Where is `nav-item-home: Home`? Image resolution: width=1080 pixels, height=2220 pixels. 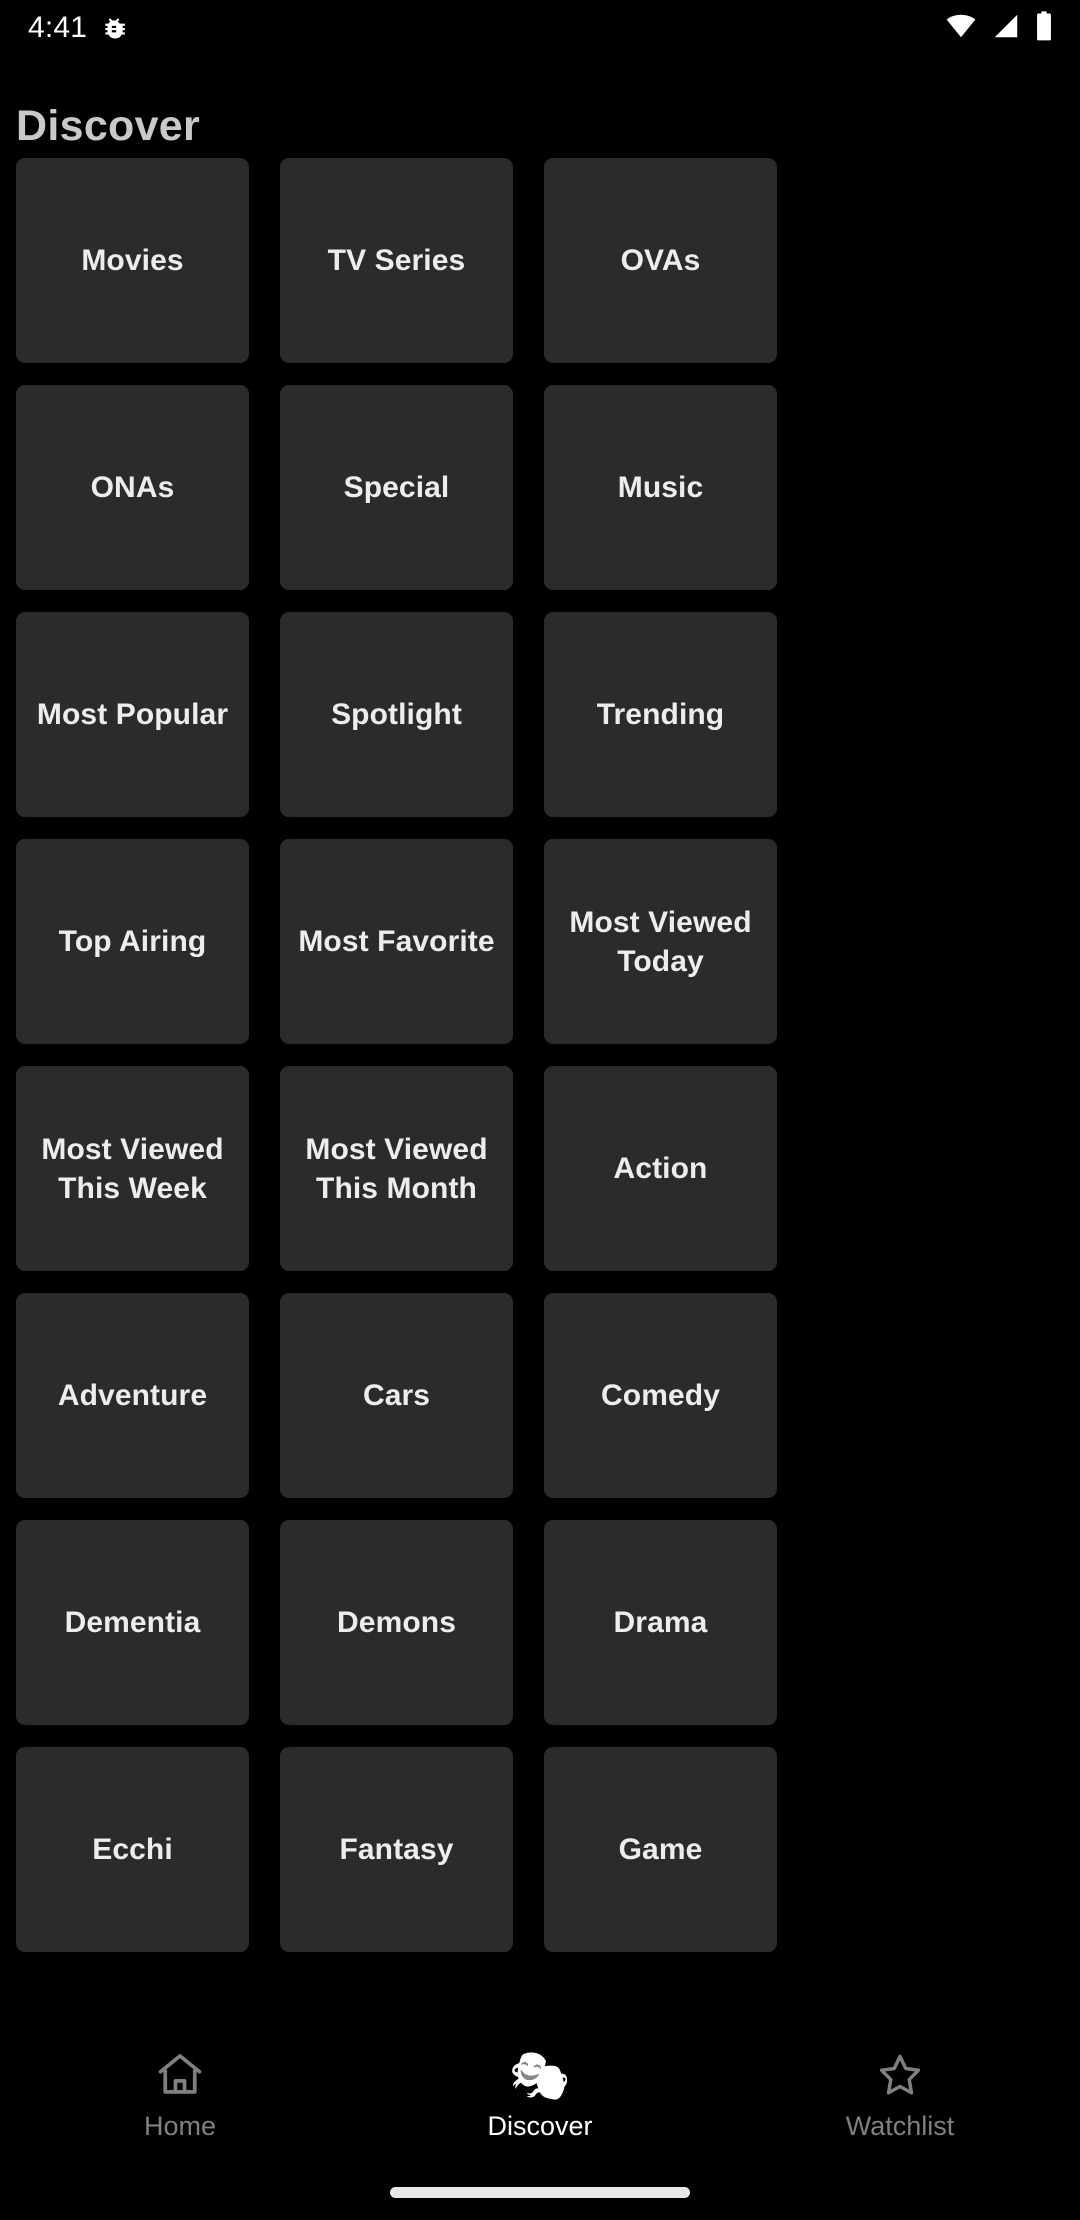
nav-item-home: Home is located at coordinates (180, 2093).